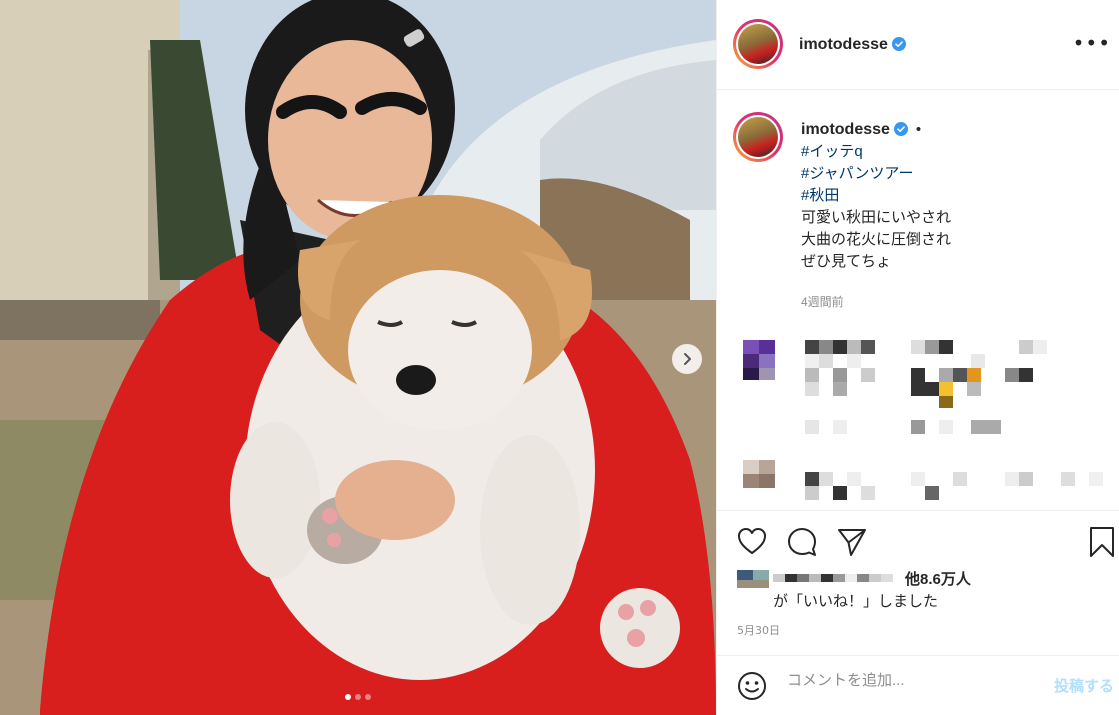 The width and height of the screenshot is (1119, 715). I want to click on header-username-row: imotodesse, so click(852, 44).